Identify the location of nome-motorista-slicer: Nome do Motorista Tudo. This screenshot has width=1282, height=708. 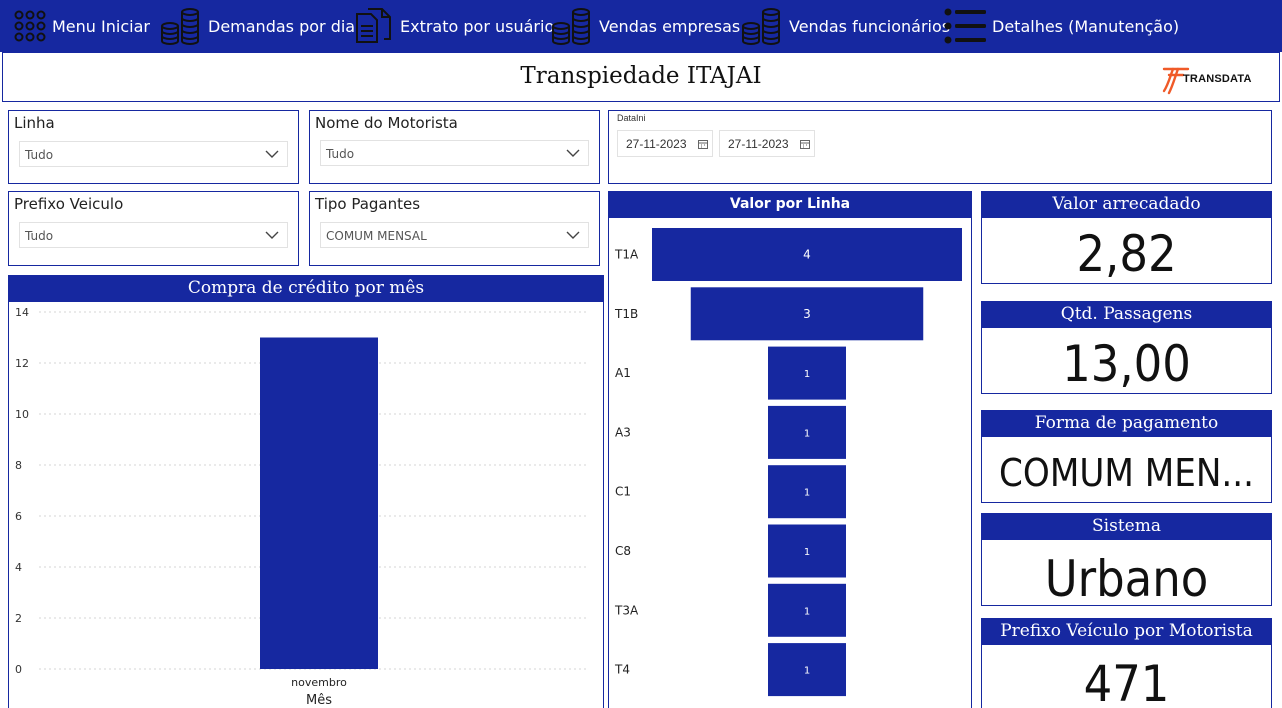
(454, 147).